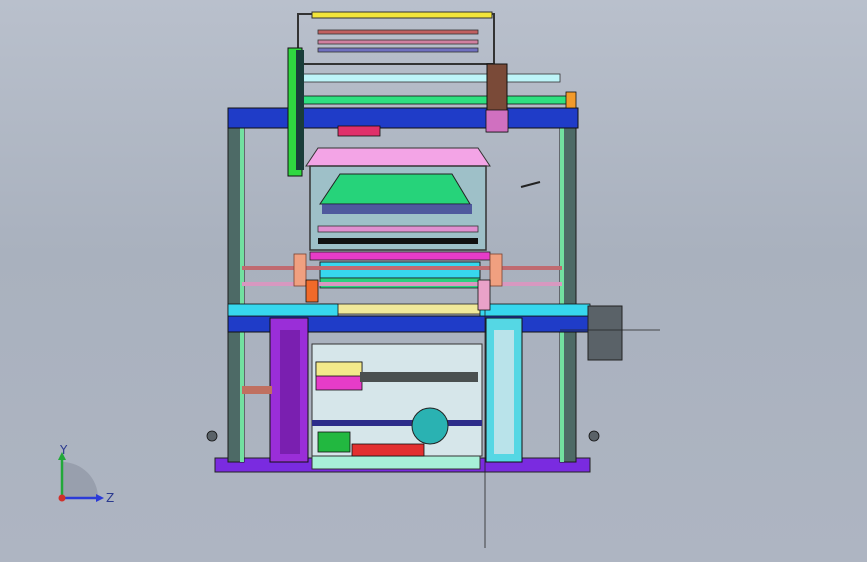 The image size is (867, 562). Describe the element at coordinates (62, 498) in the screenshot. I see `origin-dot` at that location.